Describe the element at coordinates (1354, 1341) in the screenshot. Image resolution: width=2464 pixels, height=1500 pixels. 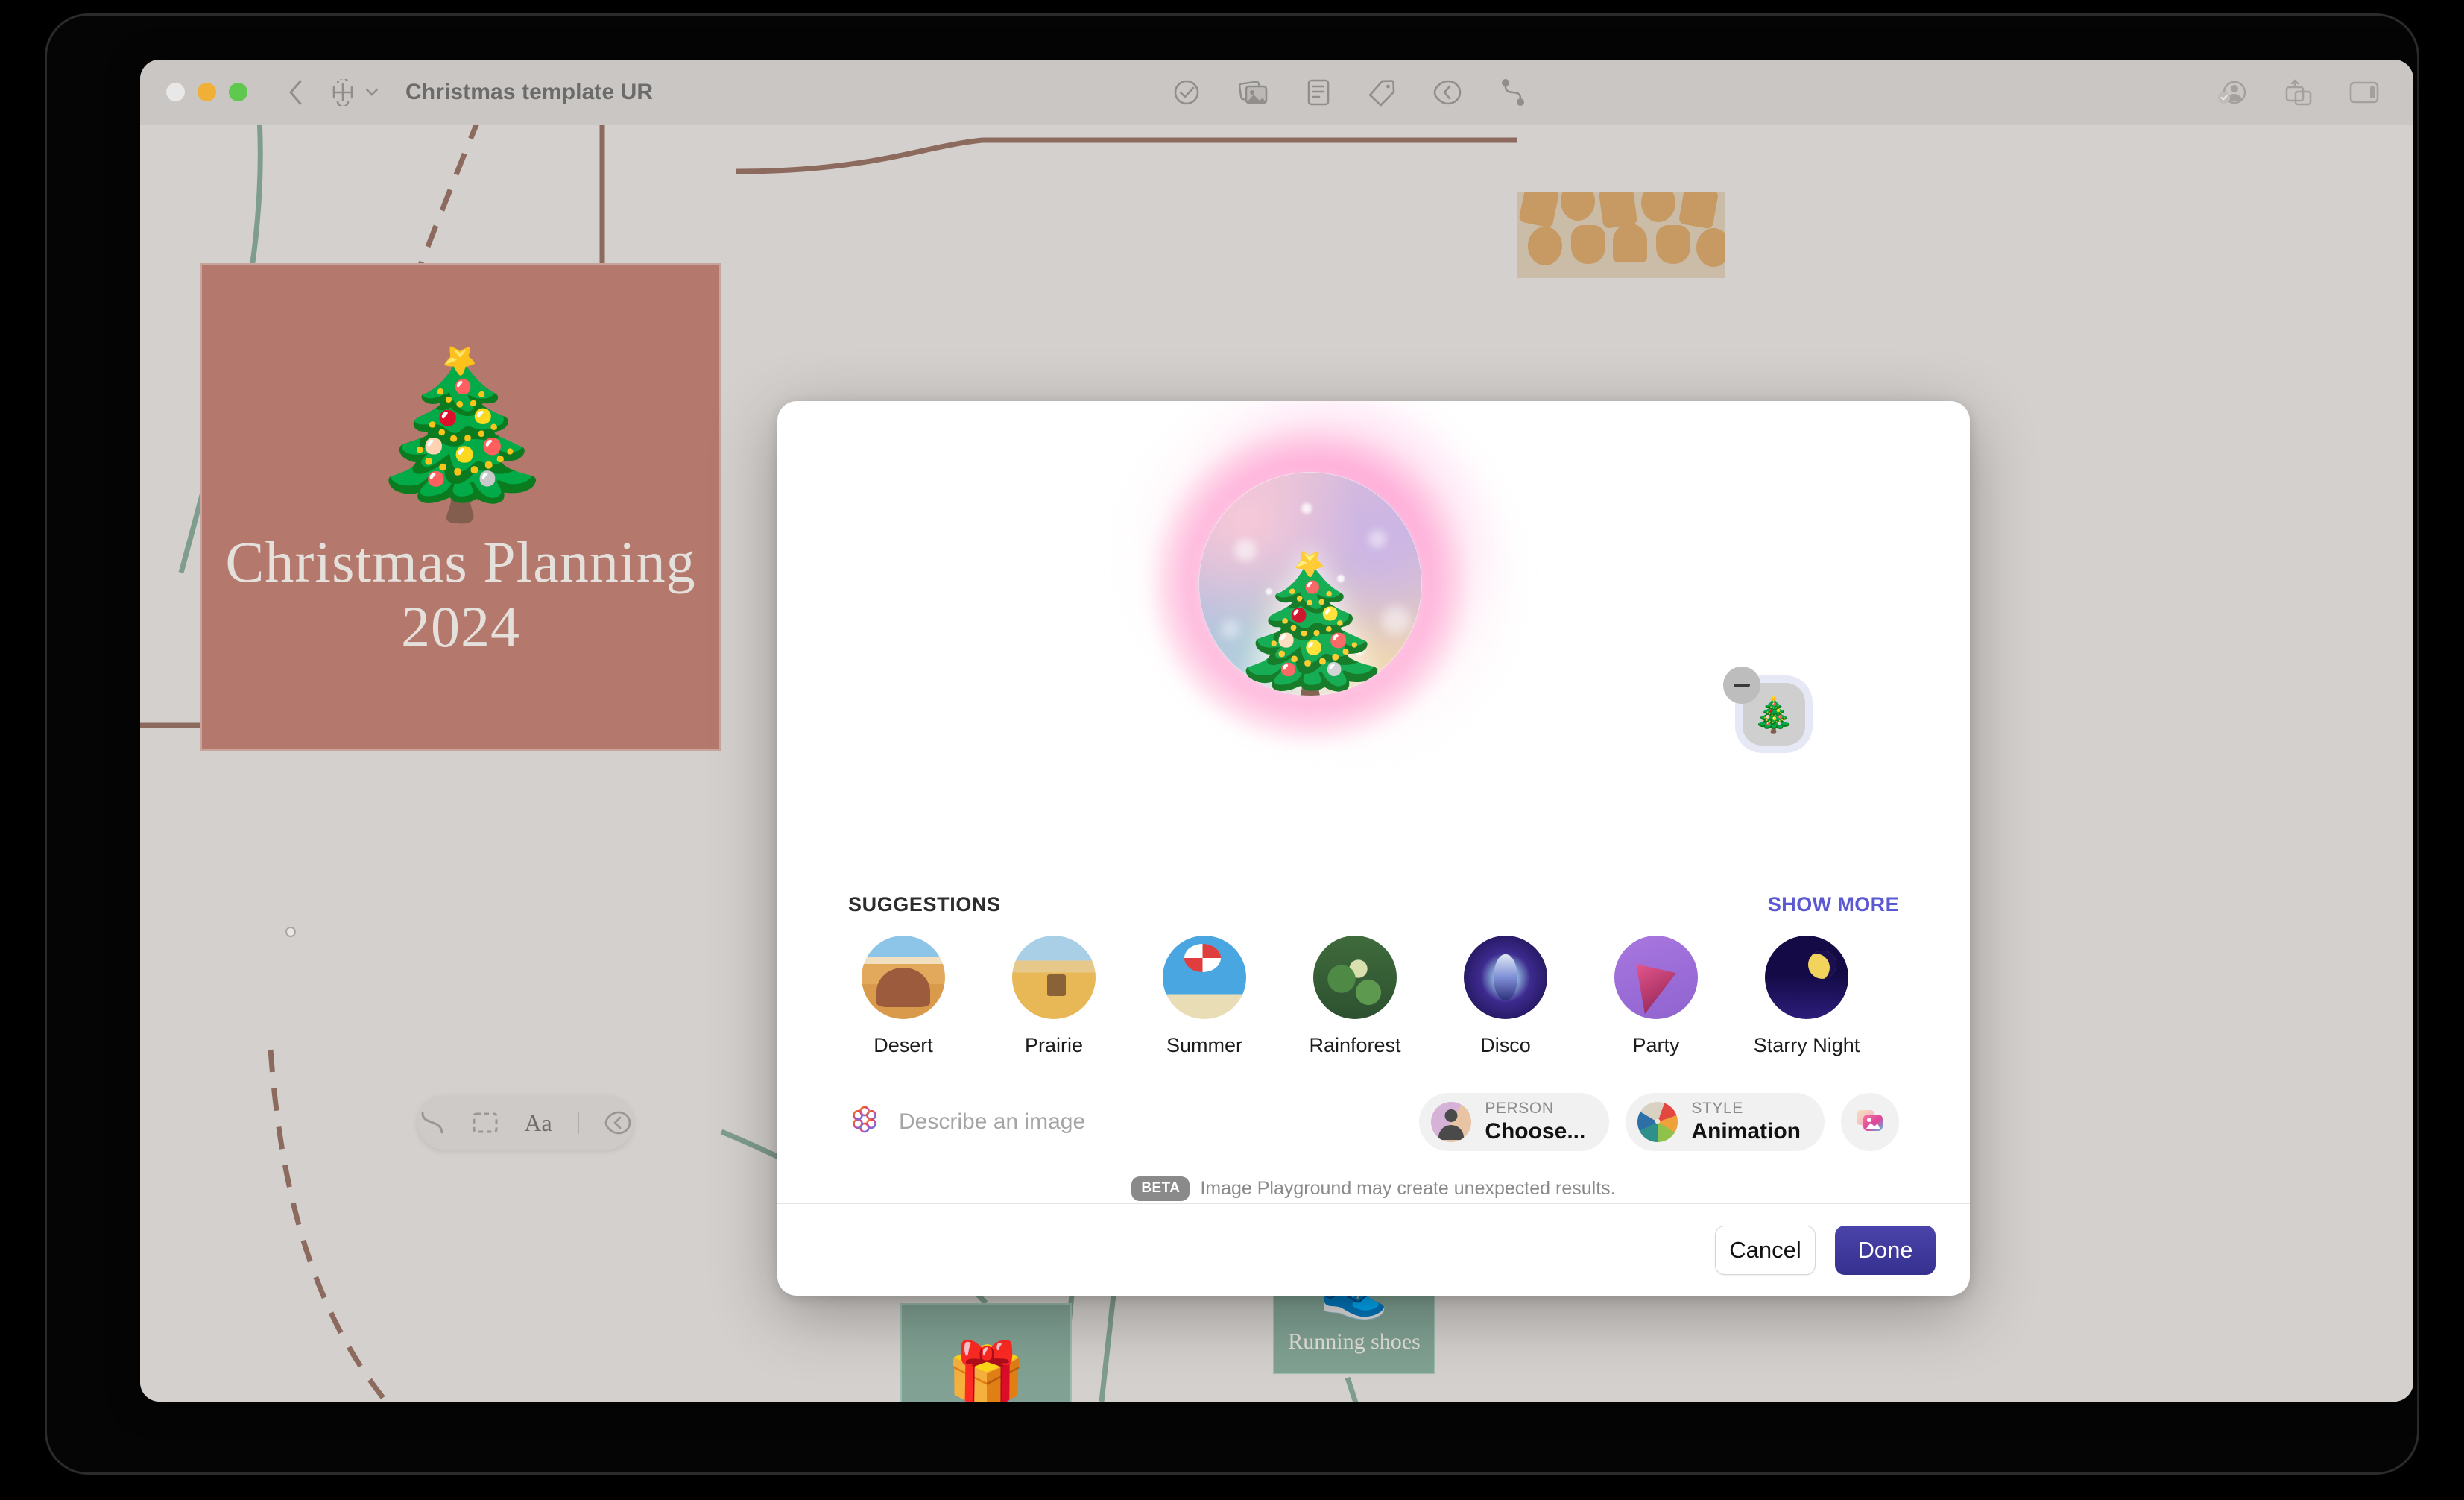
I see `mindmap-node-label: Running shoes` at that location.